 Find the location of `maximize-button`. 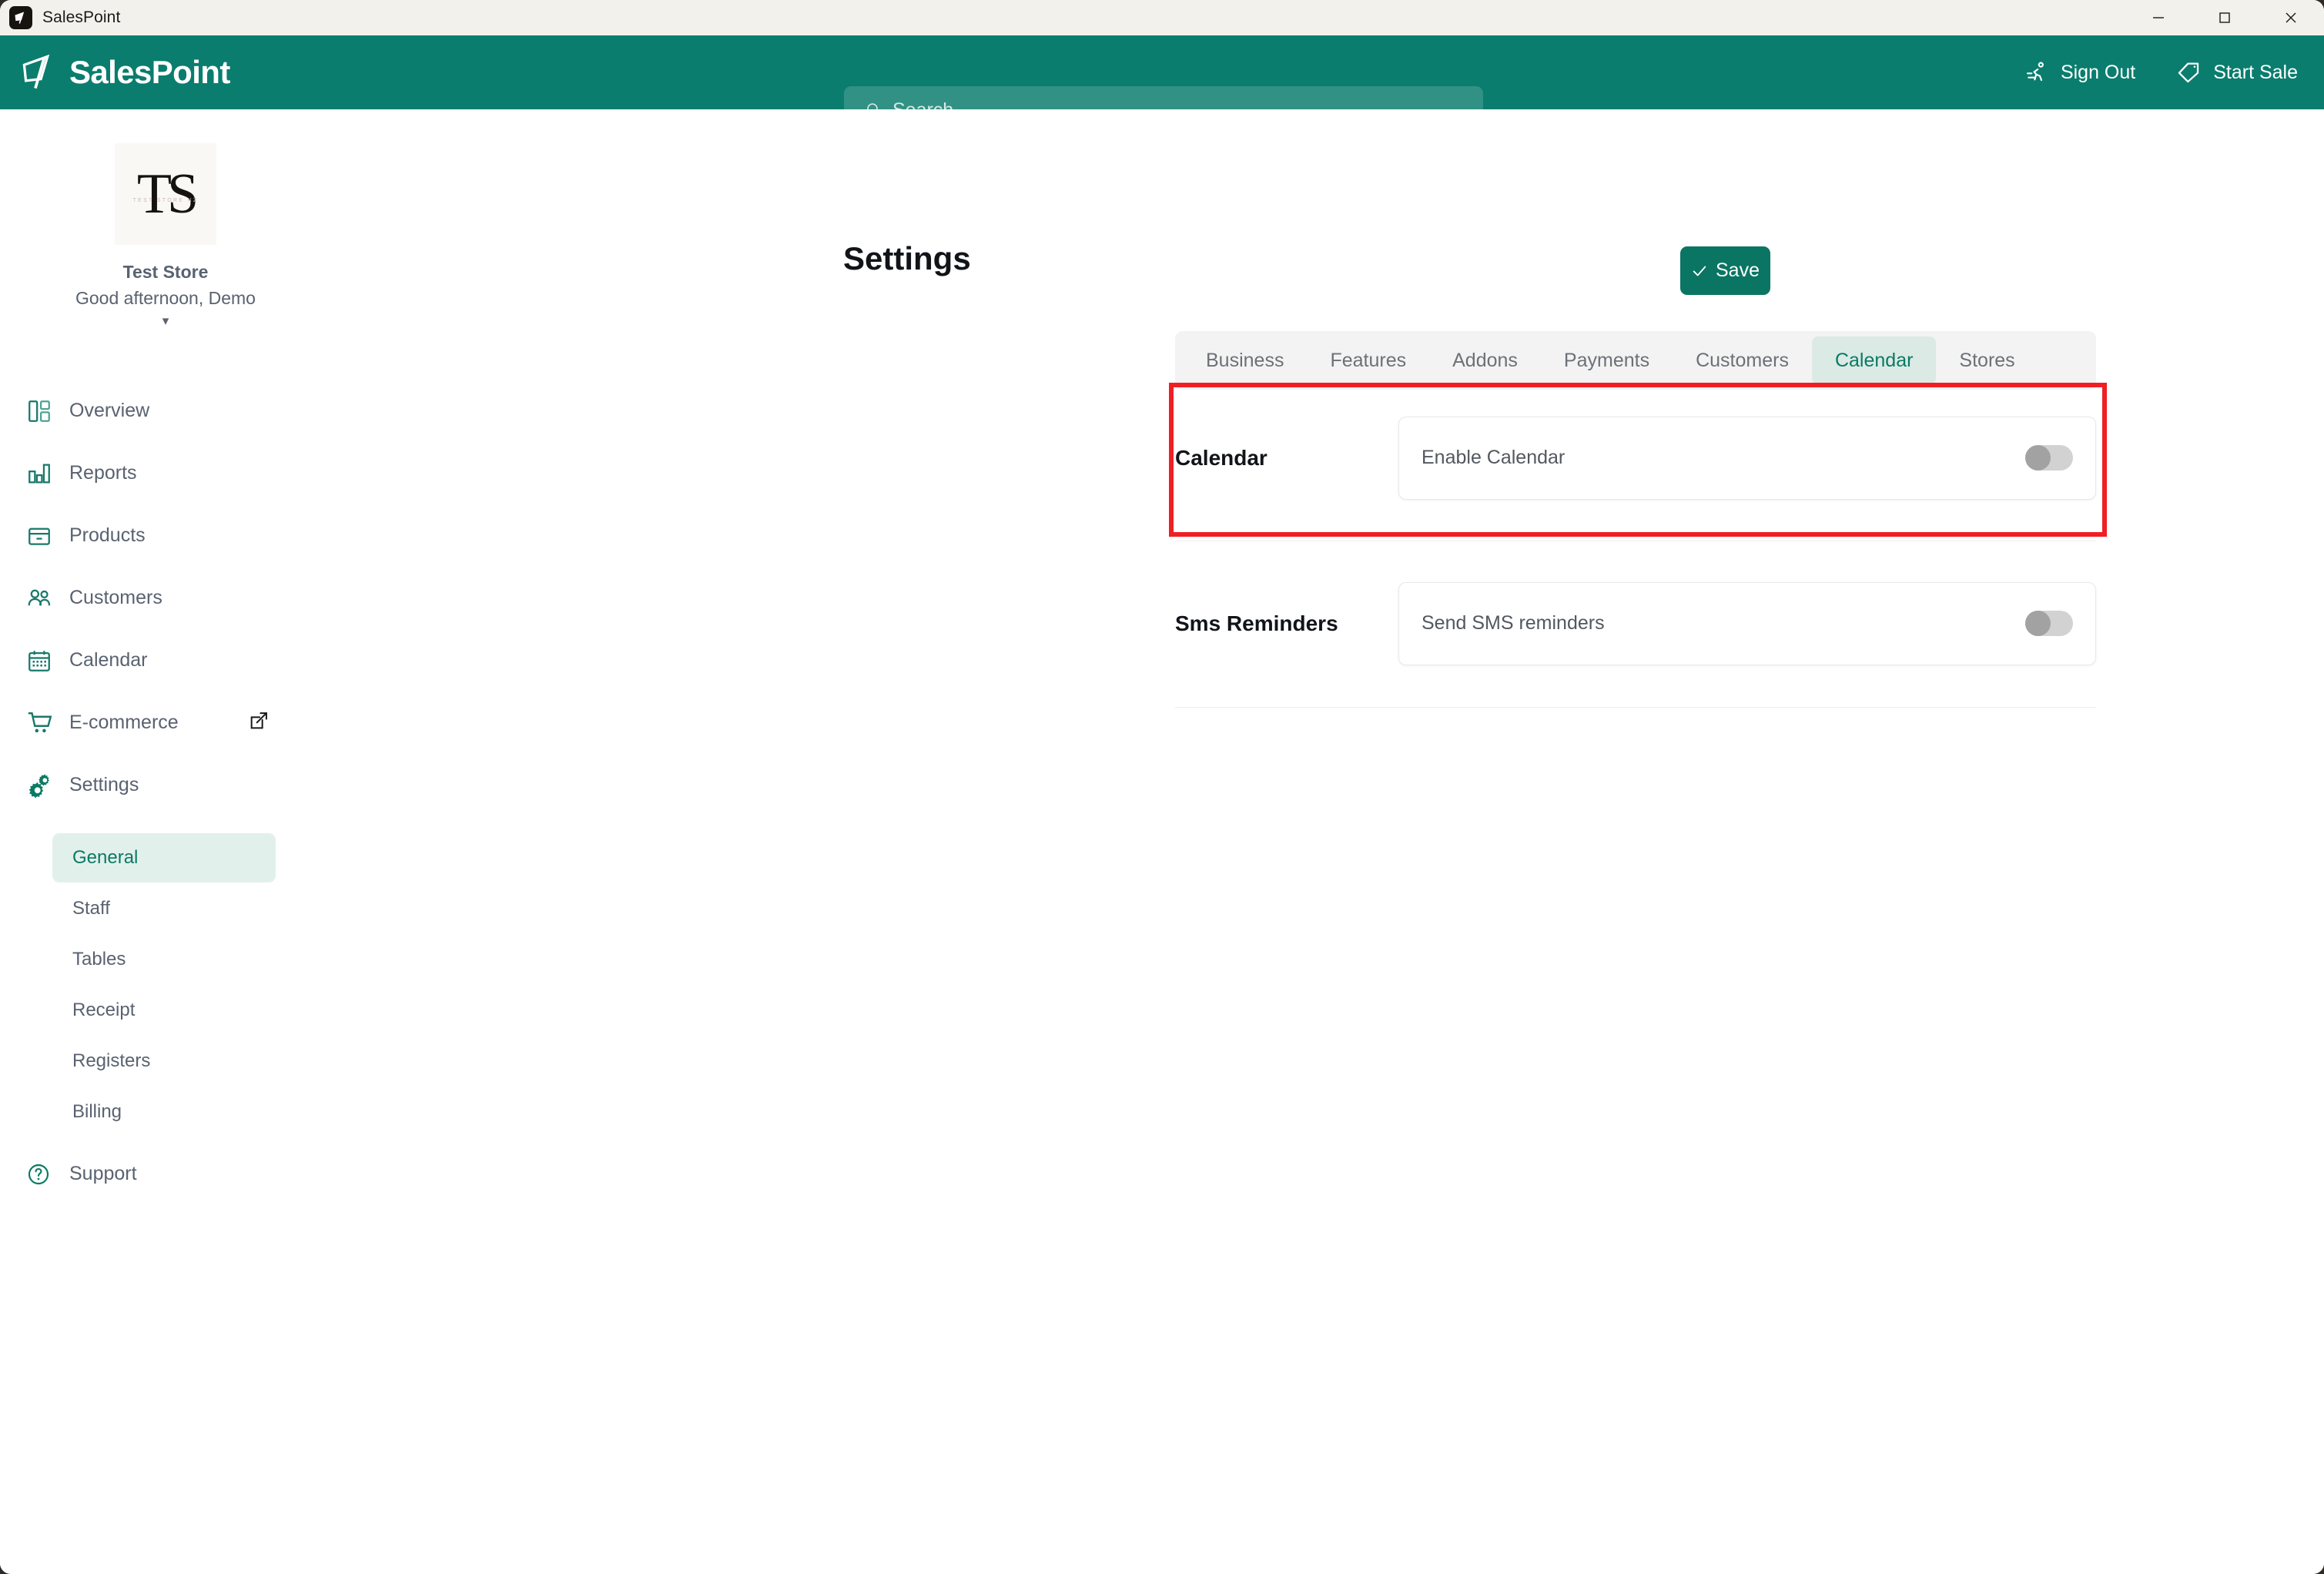

maximize-button is located at coordinates (2225, 17).